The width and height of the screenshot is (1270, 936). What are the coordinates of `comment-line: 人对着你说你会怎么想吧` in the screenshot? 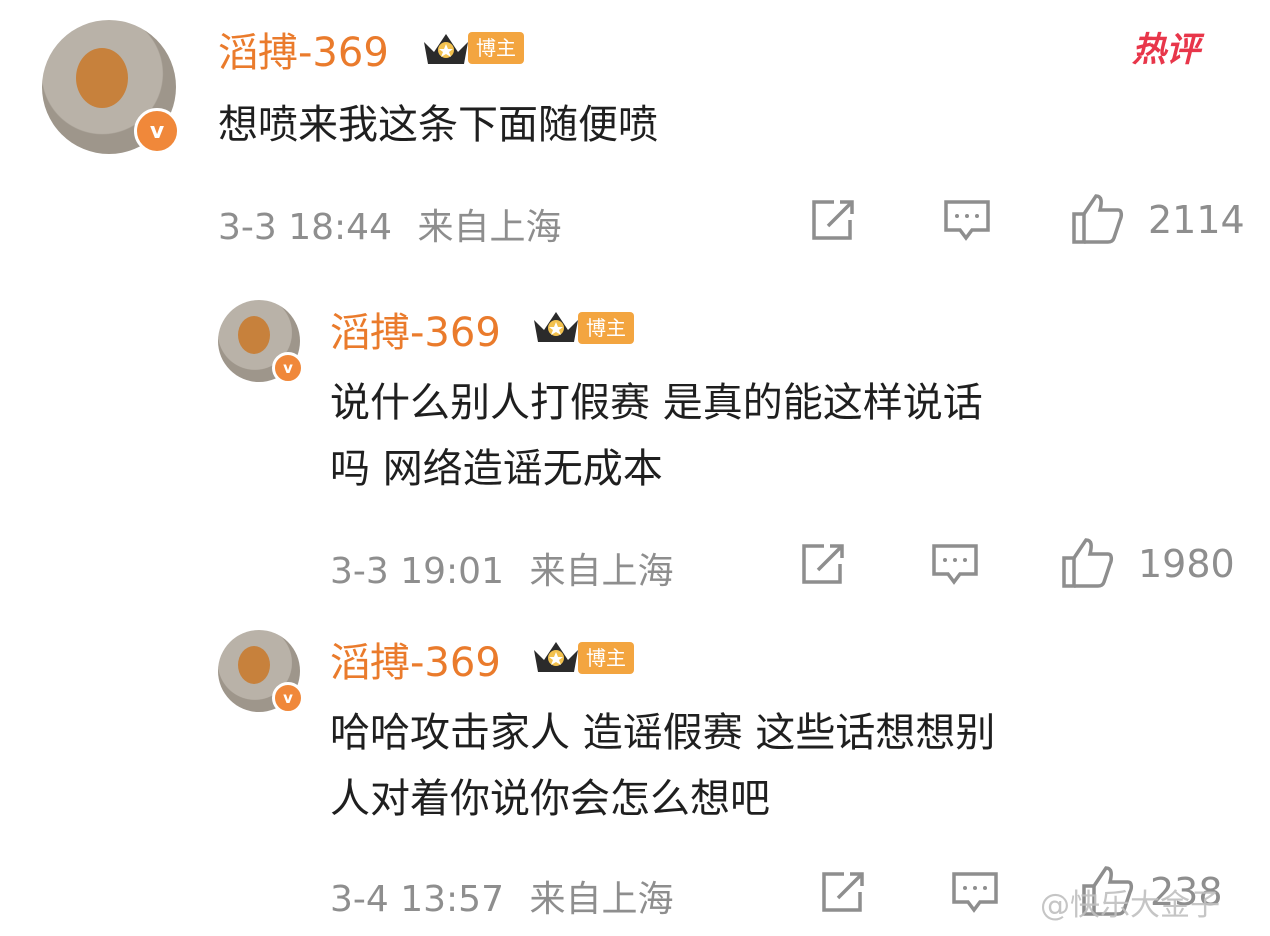 It's located at (550, 799).